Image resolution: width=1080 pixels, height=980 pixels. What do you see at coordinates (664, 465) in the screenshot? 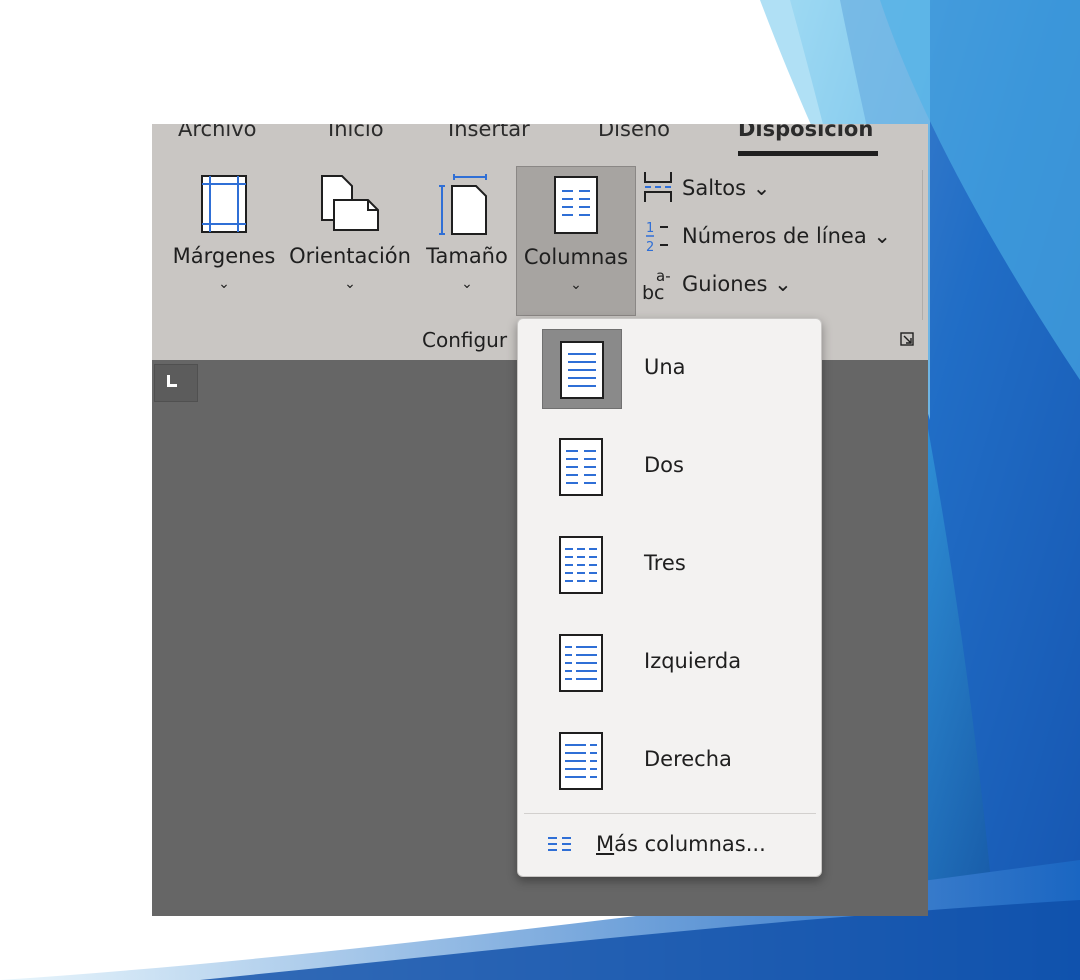
I see `columns-option-label: Dos` at bounding box center [664, 465].